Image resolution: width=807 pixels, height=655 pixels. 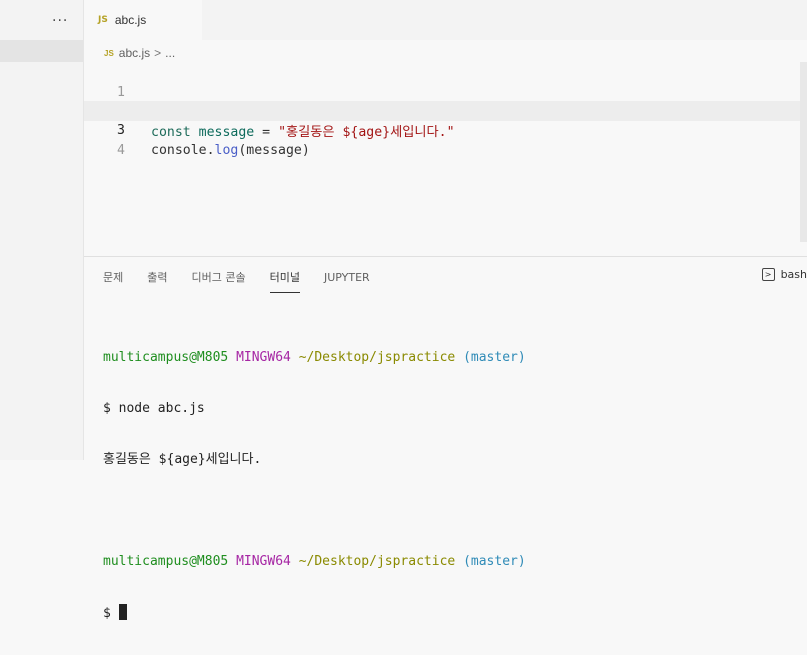 I want to click on editor-tab-bar: JS abc.js, so click(x=445, y=20).